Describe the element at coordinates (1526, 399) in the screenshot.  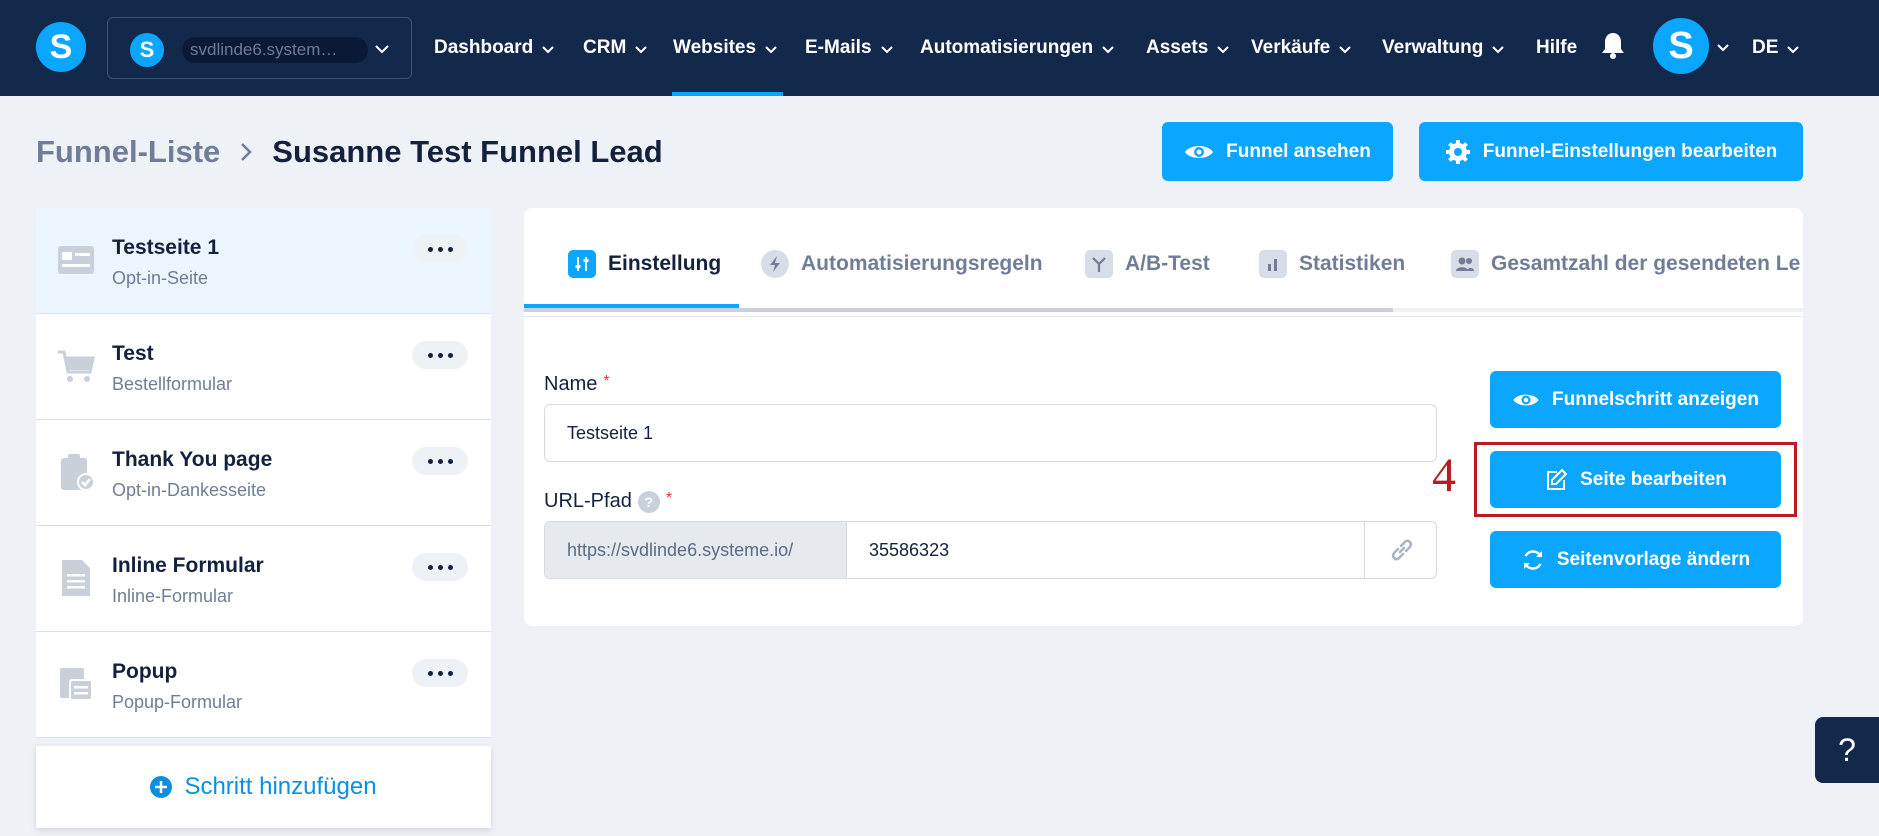
I see `eye-icon` at that location.